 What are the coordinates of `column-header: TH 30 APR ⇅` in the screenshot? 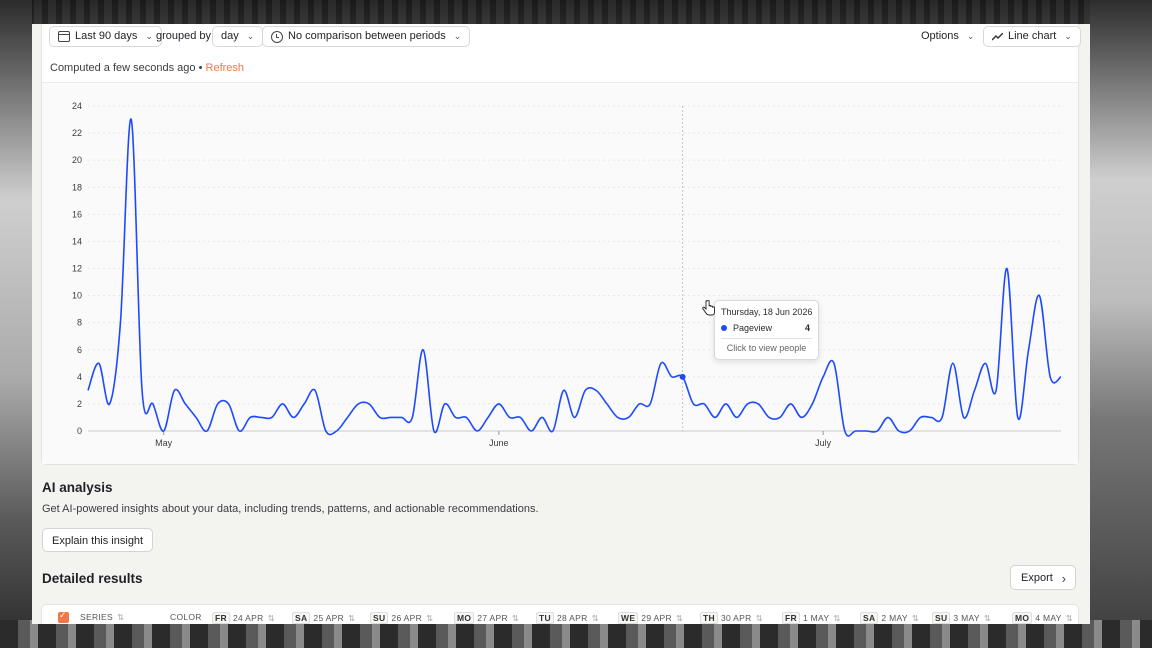 It's located at (731, 618).